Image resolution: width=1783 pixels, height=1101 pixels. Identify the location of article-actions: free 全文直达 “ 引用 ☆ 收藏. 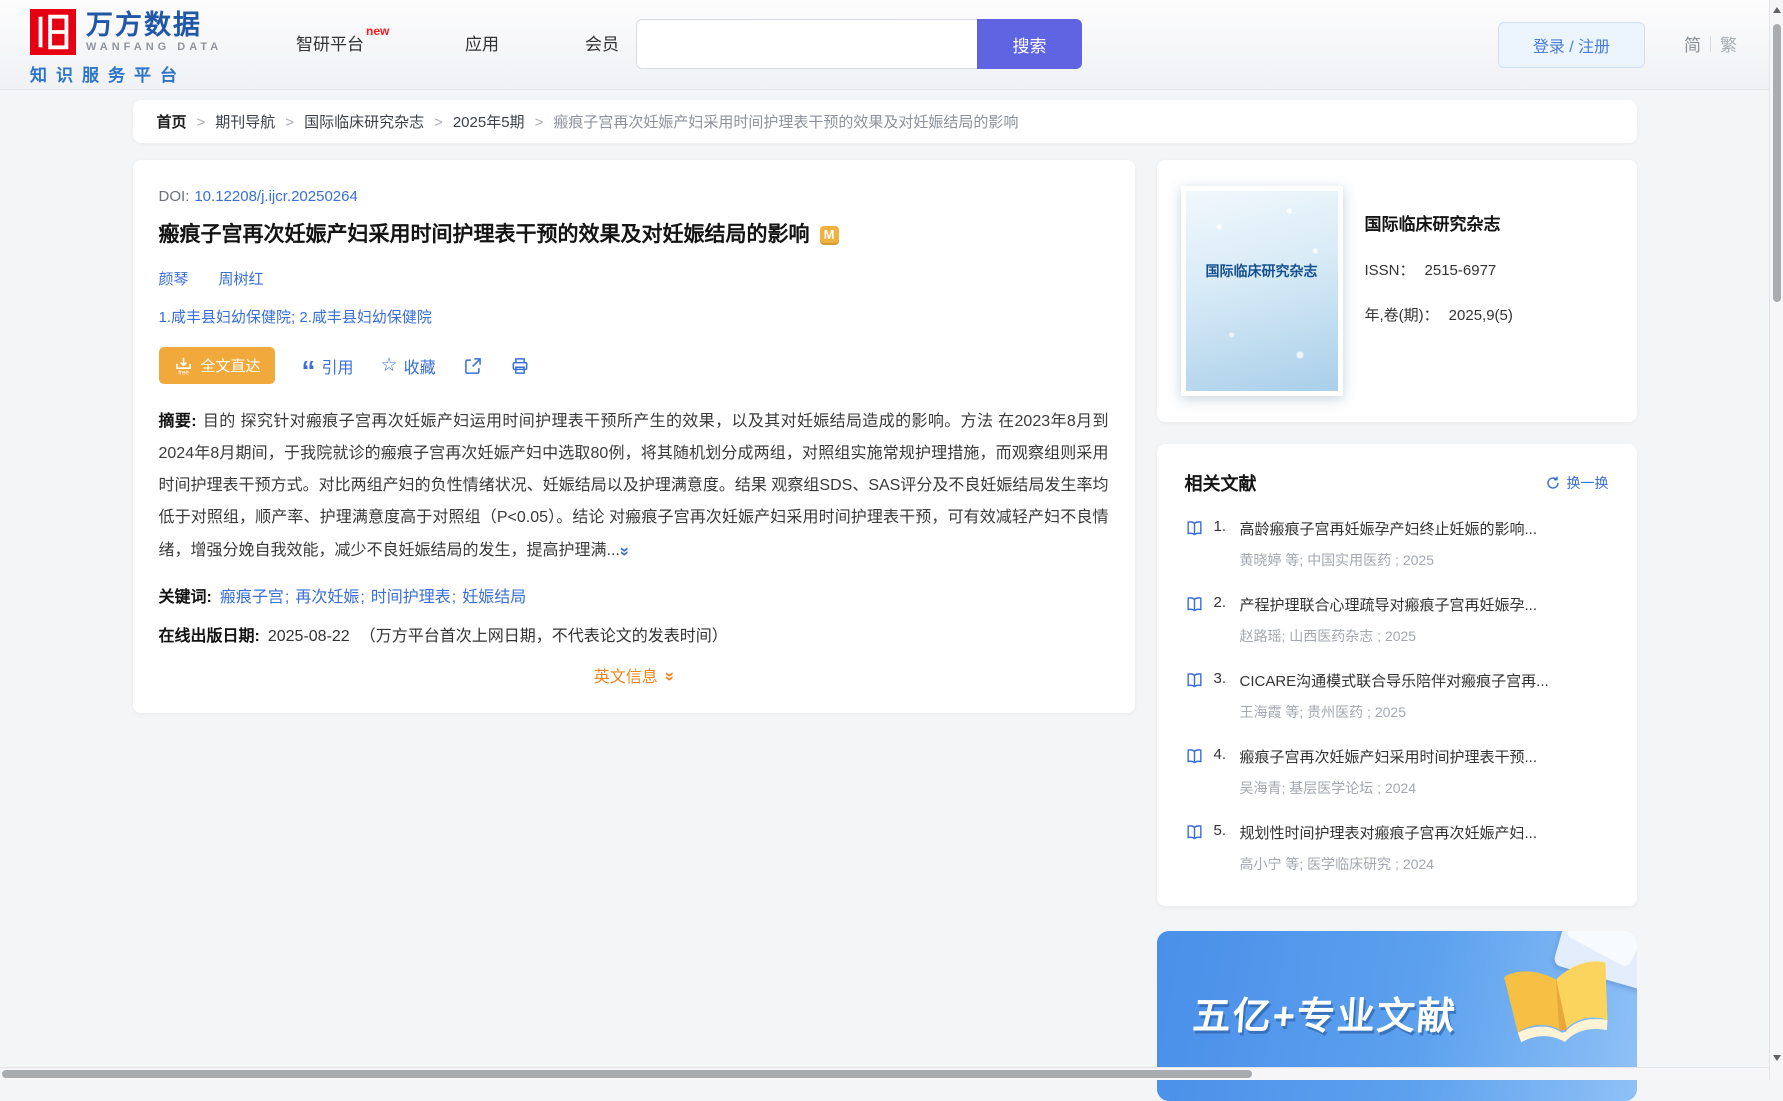
(634, 365).